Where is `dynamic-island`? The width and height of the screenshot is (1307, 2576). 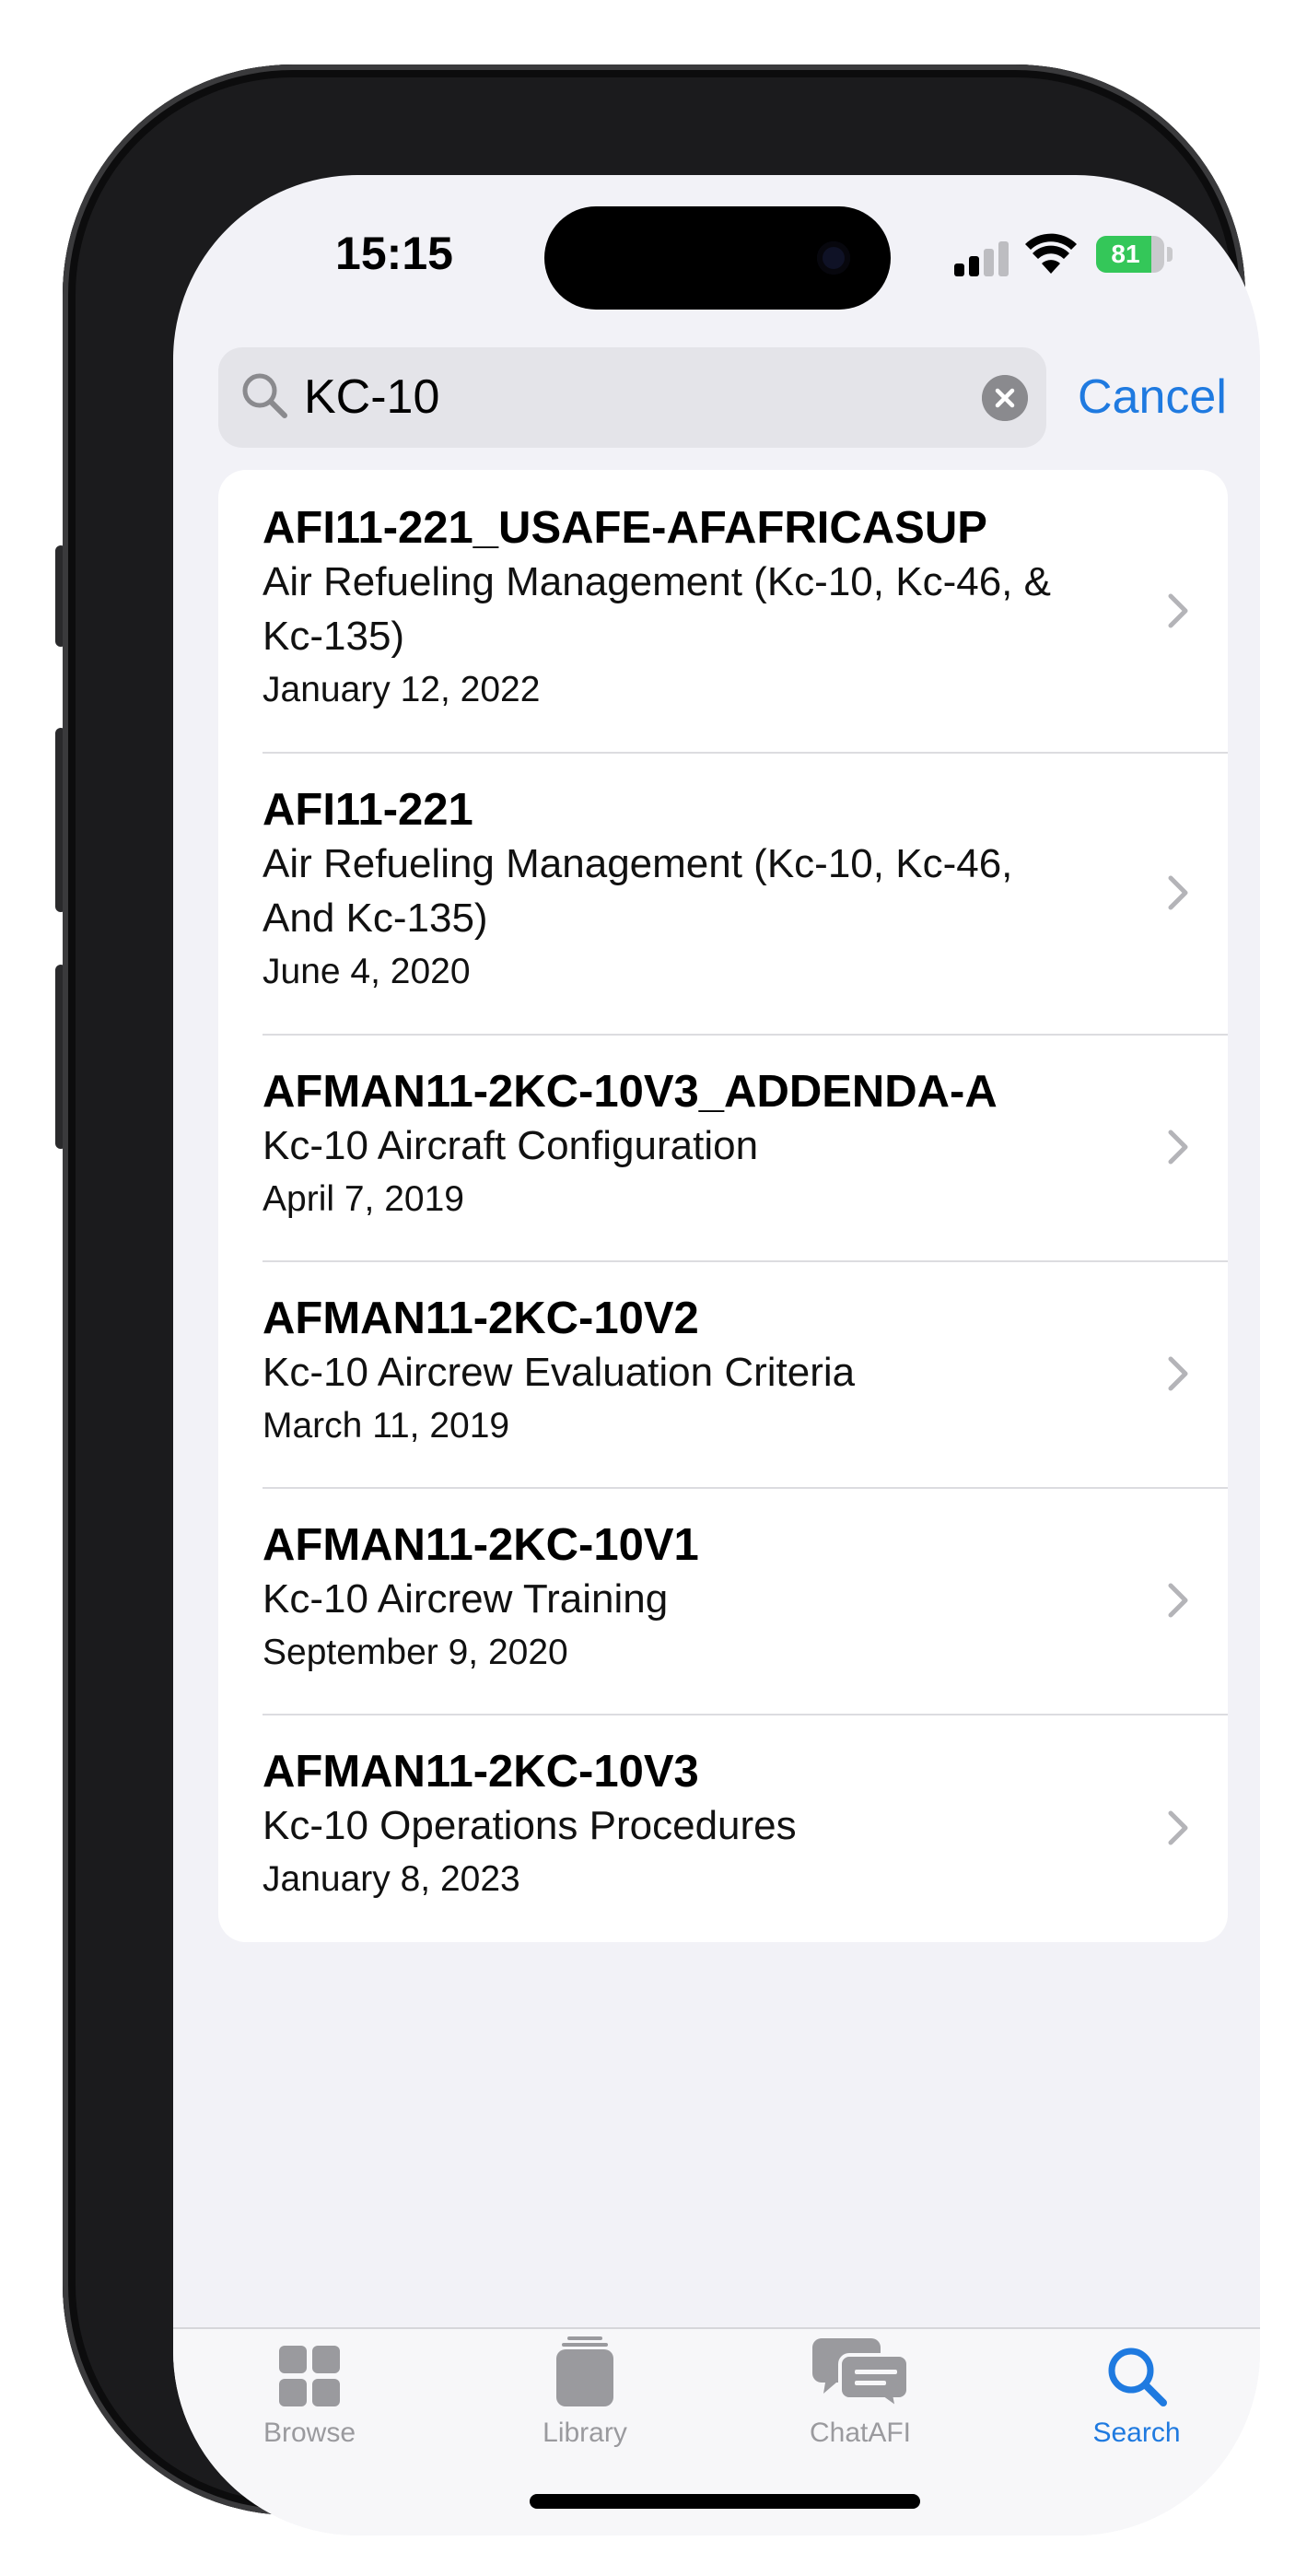 dynamic-island is located at coordinates (717, 258).